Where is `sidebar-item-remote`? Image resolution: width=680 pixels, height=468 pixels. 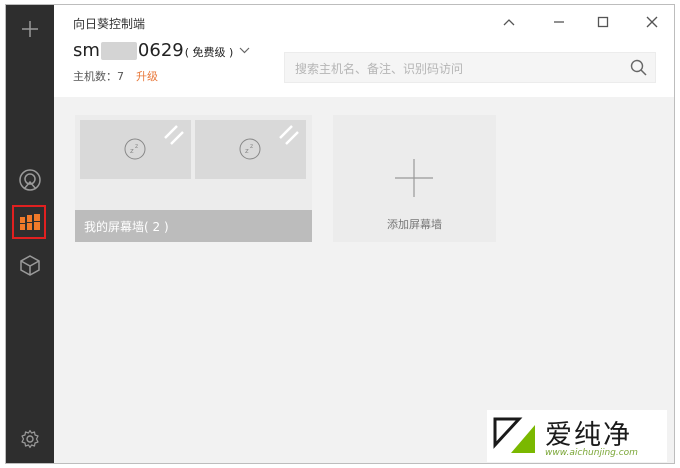
sidebar-item-remote is located at coordinates (30, 180).